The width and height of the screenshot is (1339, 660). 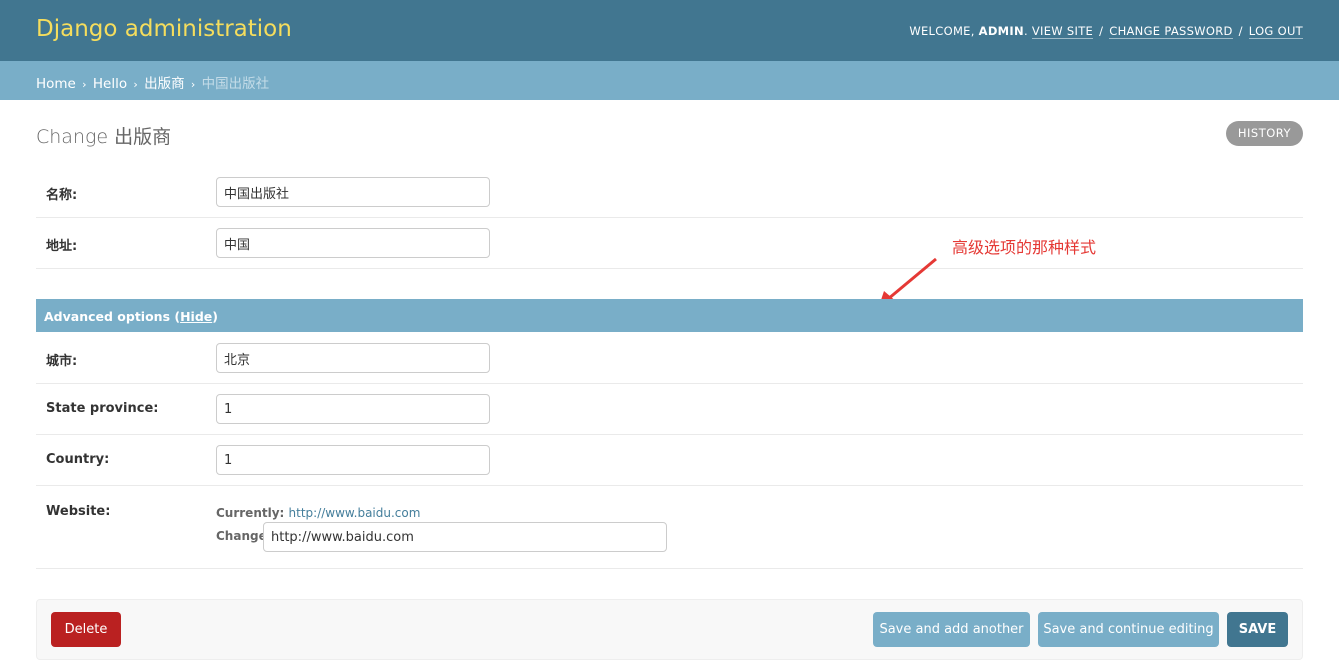 What do you see at coordinates (1025, 31) in the screenshot?
I see `welcome-suffix: .` at bounding box center [1025, 31].